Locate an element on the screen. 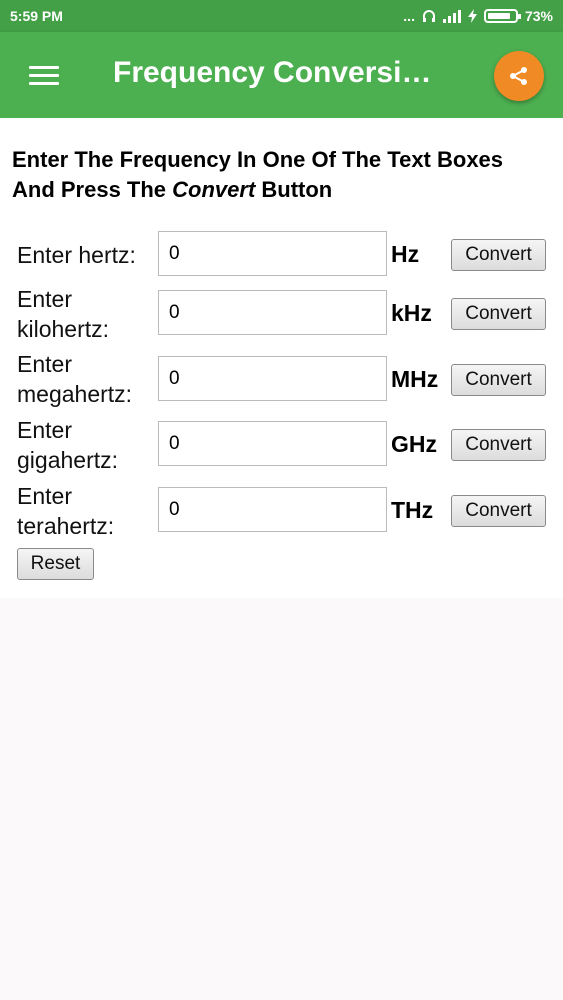  megahertz-label: Enter megahertz: is located at coordinates (75, 379).